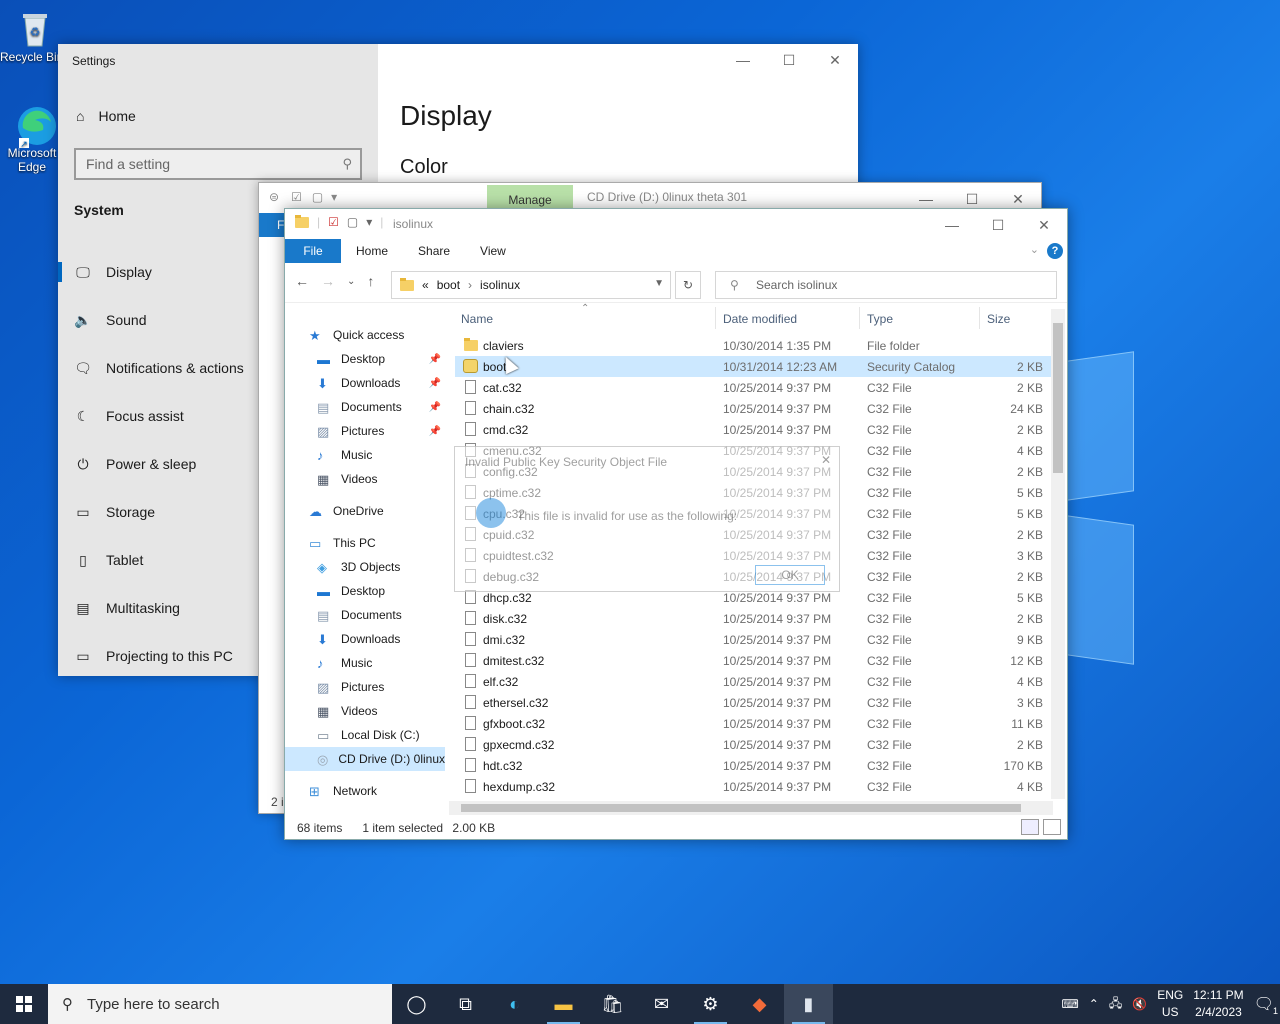 The image size is (1280, 1024). What do you see at coordinates (790, 575) in the screenshot?
I see `ok-button: OK` at bounding box center [790, 575].